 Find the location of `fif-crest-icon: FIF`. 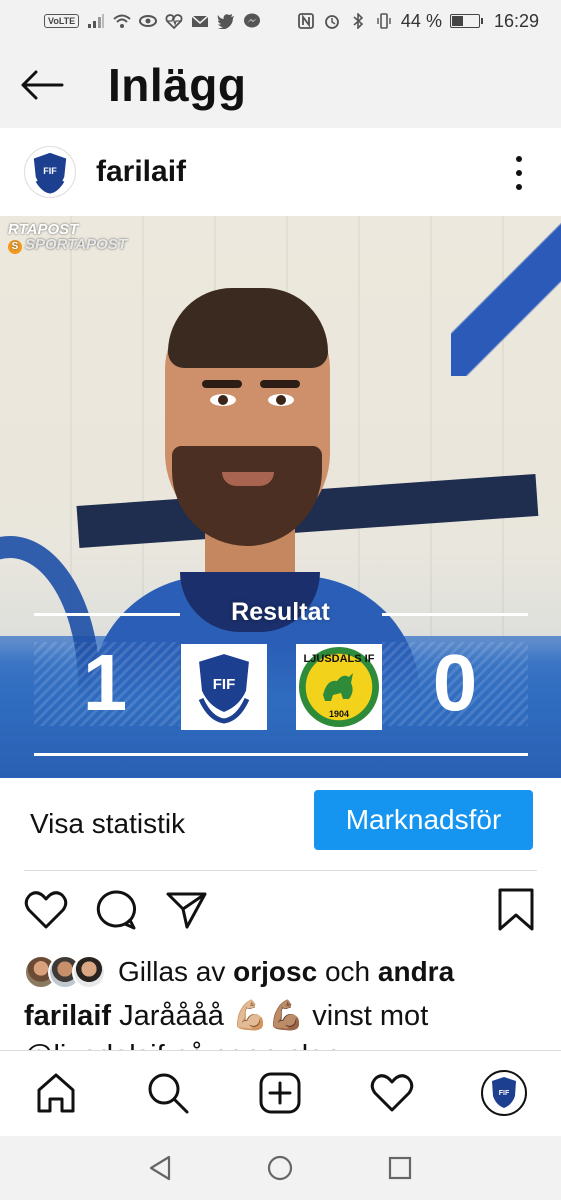

fif-crest-icon: FIF is located at coordinates (224, 687).